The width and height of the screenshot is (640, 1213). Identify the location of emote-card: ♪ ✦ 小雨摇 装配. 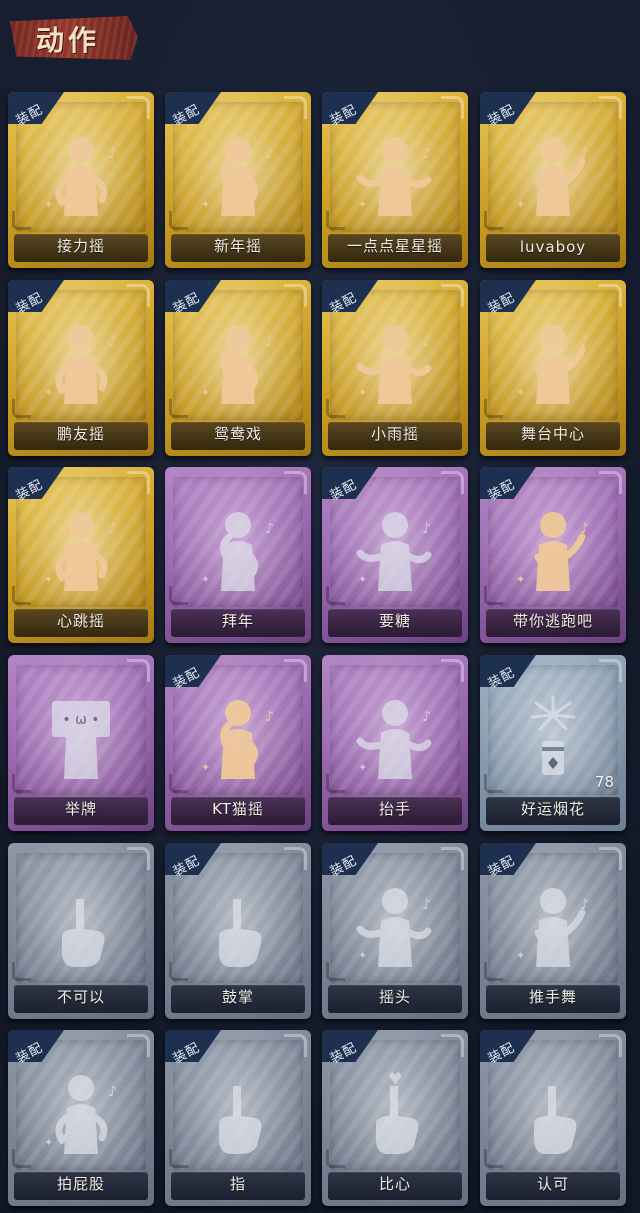
(395, 368).